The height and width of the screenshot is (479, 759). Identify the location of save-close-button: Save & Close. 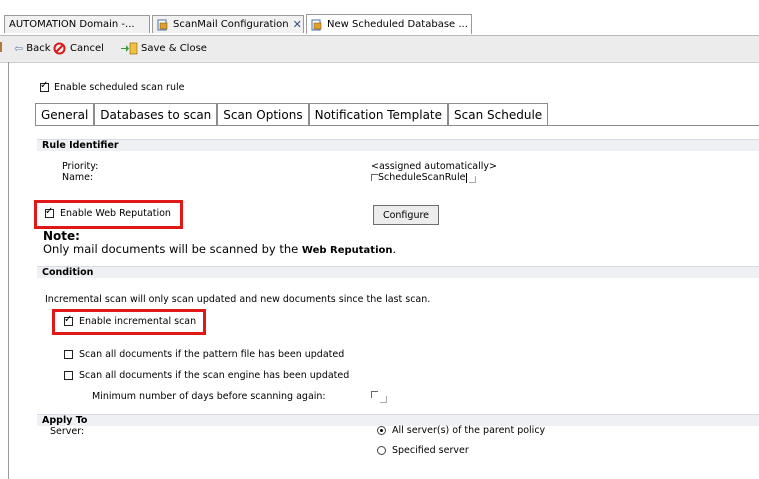
(163, 48).